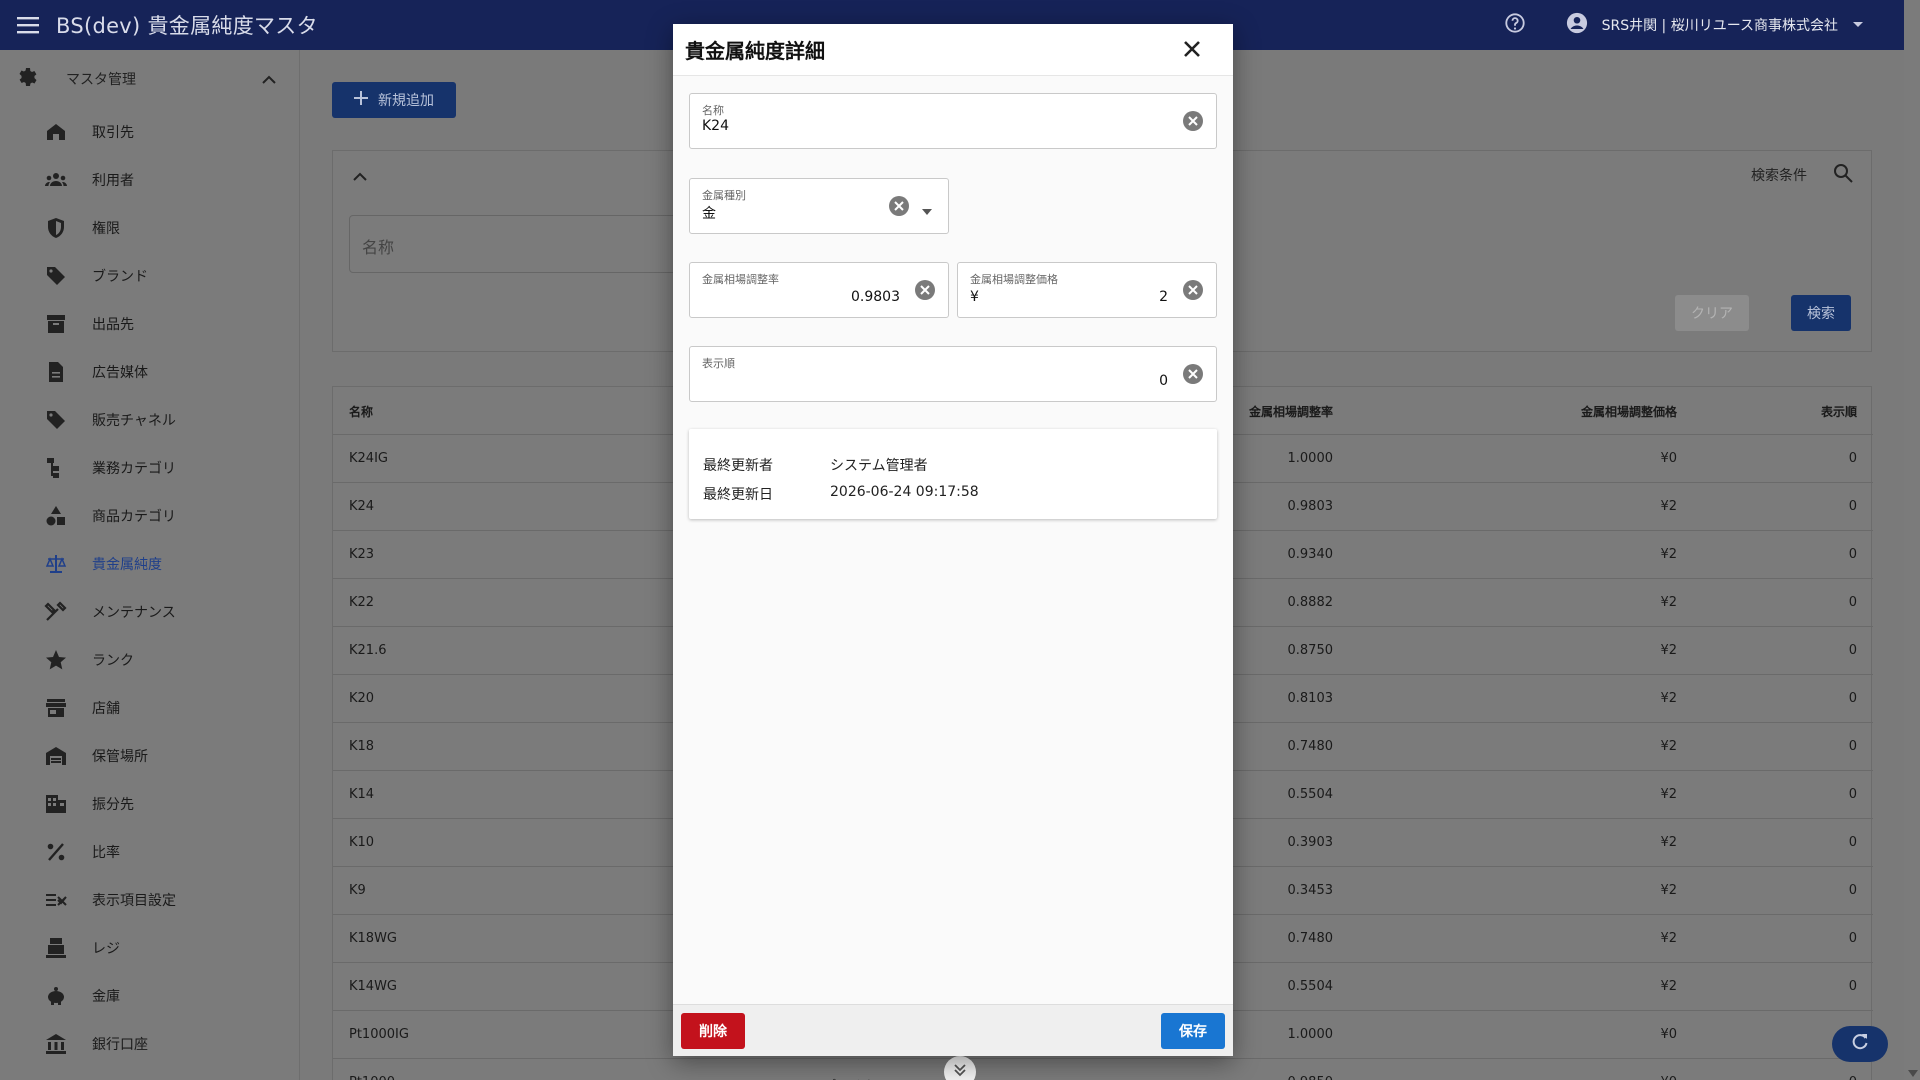 The image size is (1920, 1080). What do you see at coordinates (149, 372) in the screenshot?
I see `sidebar-item: 広告媒体` at bounding box center [149, 372].